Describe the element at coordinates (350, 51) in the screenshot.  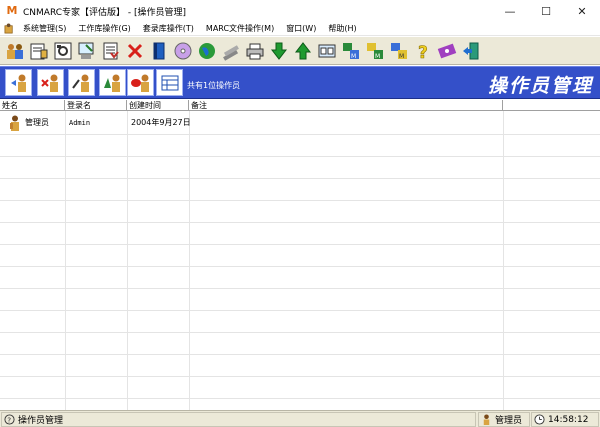
I see `marc-export-icon: M` at that location.